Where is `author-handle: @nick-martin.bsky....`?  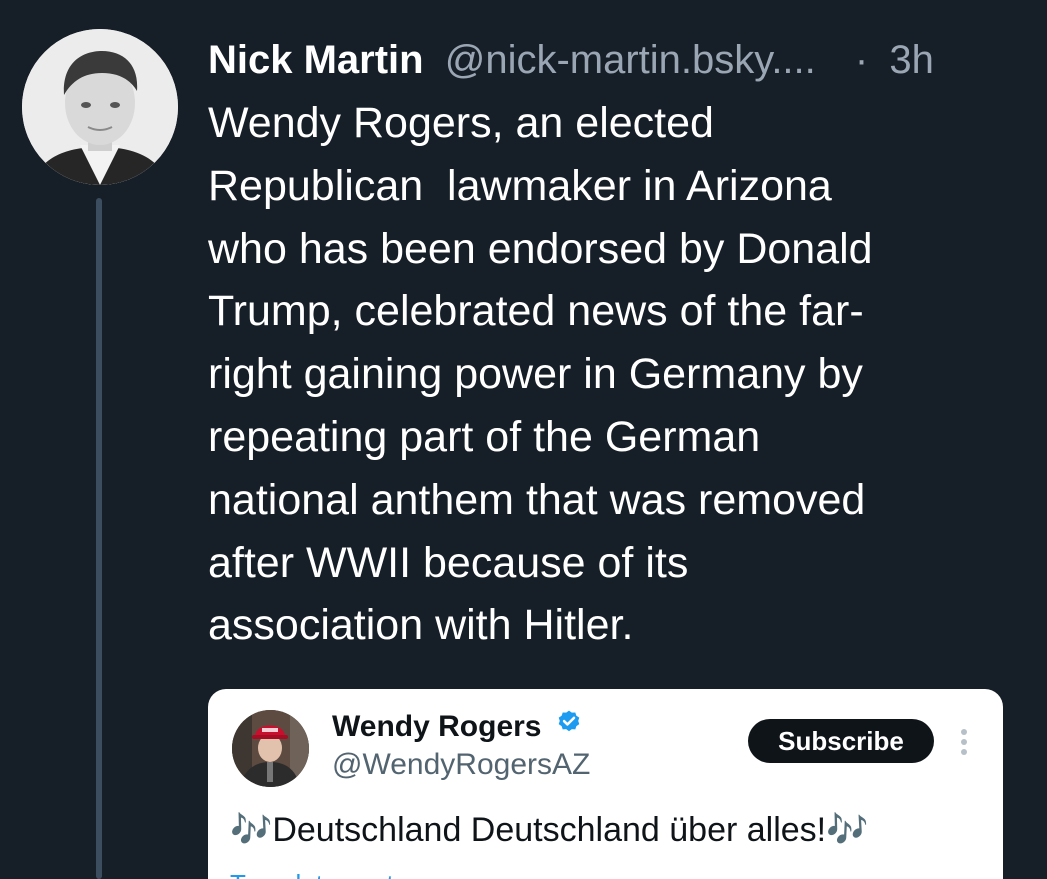
author-handle: @nick-martin.bsky.... is located at coordinates (630, 60).